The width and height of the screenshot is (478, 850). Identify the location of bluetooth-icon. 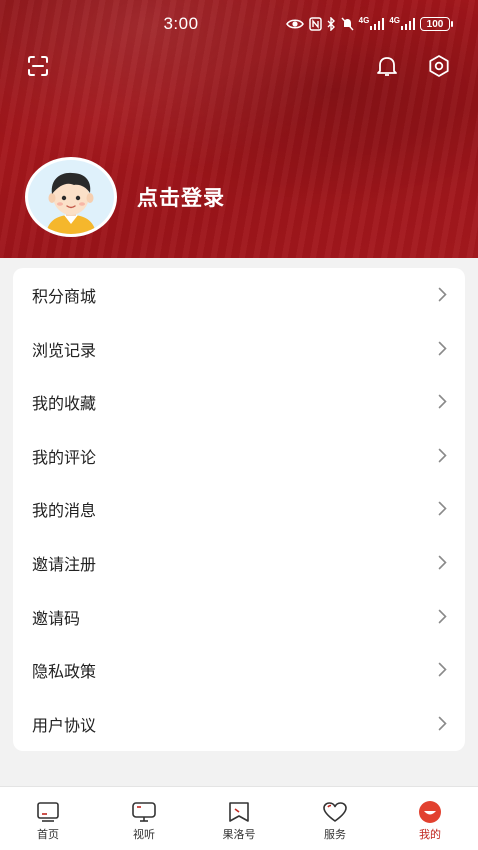
(331, 24).